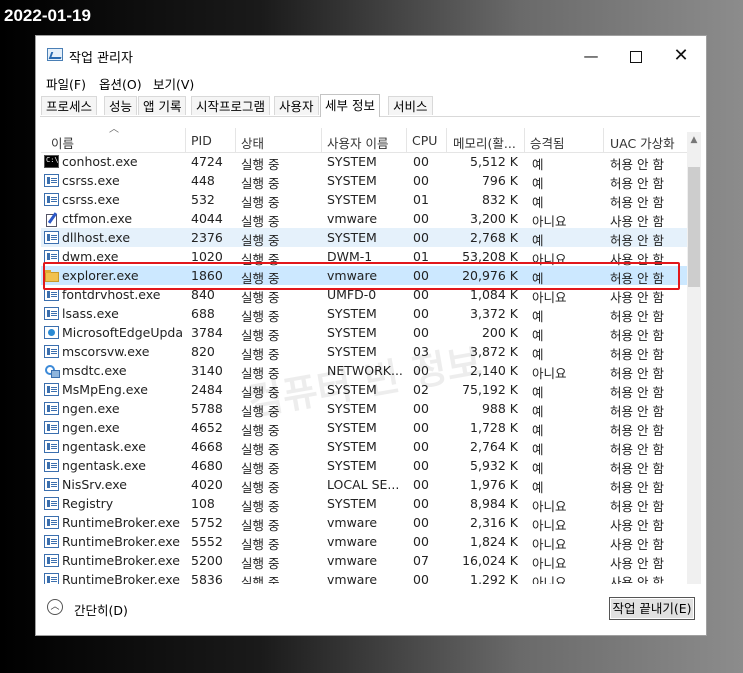  What do you see at coordinates (681, 56) in the screenshot?
I see `close-button: ✕` at bounding box center [681, 56].